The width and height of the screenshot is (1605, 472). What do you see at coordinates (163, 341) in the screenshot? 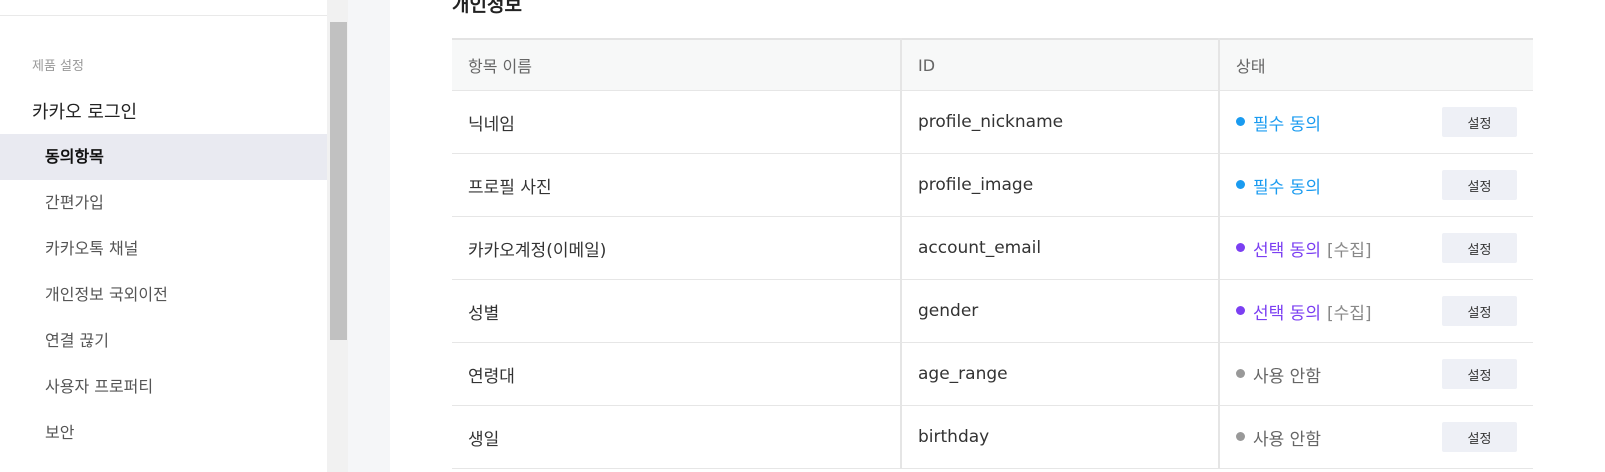
I see `sidebar-item: 연결 끊기` at bounding box center [163, 341].